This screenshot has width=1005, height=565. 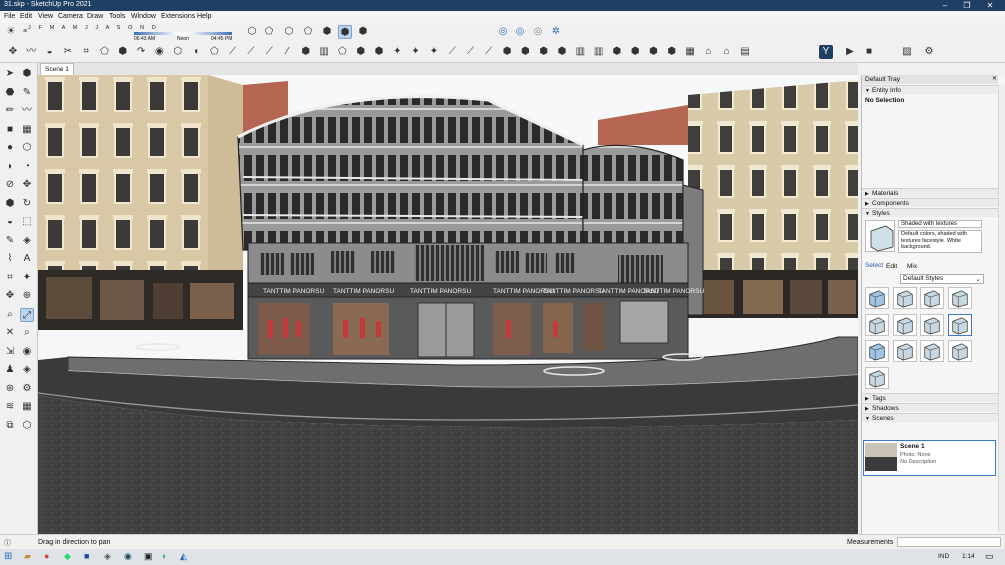 What do you see at coordinates (907, 52) in the screenshot?
I see `layout-icon: ▨` at bounding box center [907, 52].